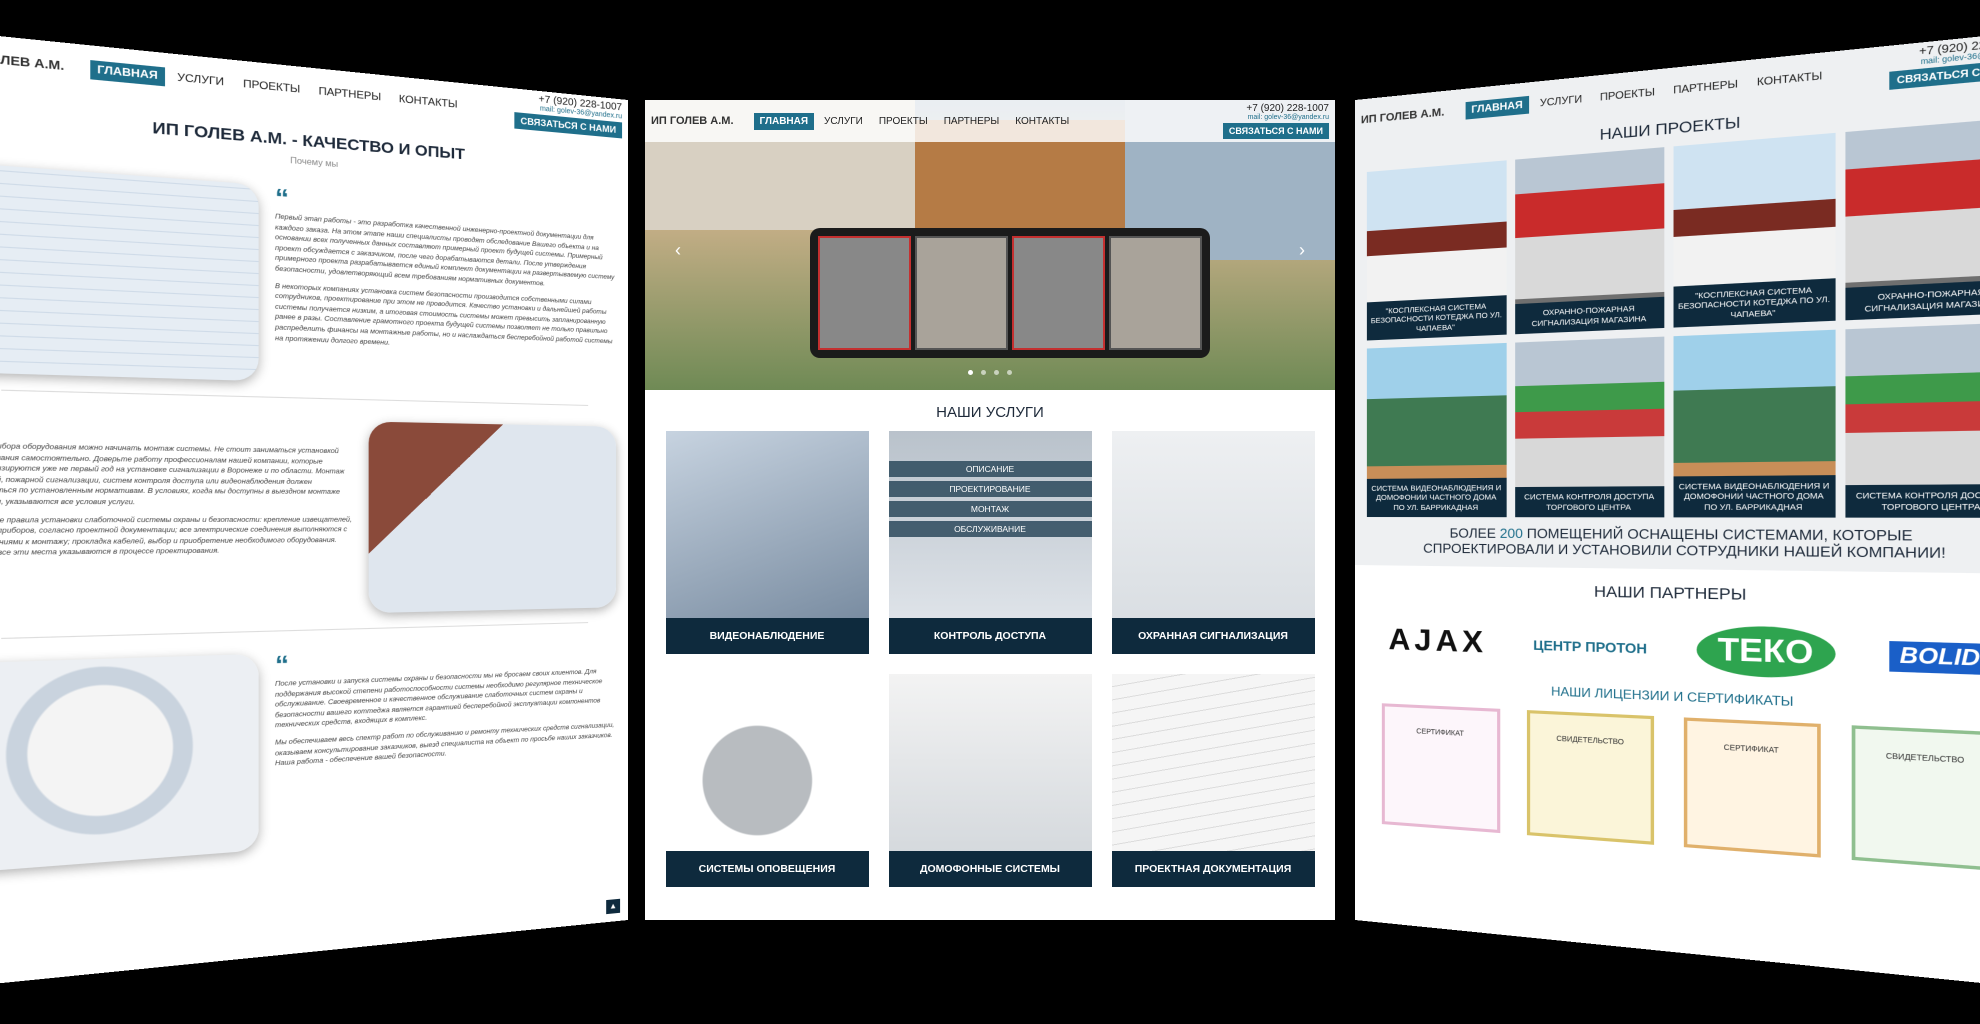 This screenshot has height=1024, width=1980. I want to click on partner-logo-ajax: AJAX, so click(1437, 642).